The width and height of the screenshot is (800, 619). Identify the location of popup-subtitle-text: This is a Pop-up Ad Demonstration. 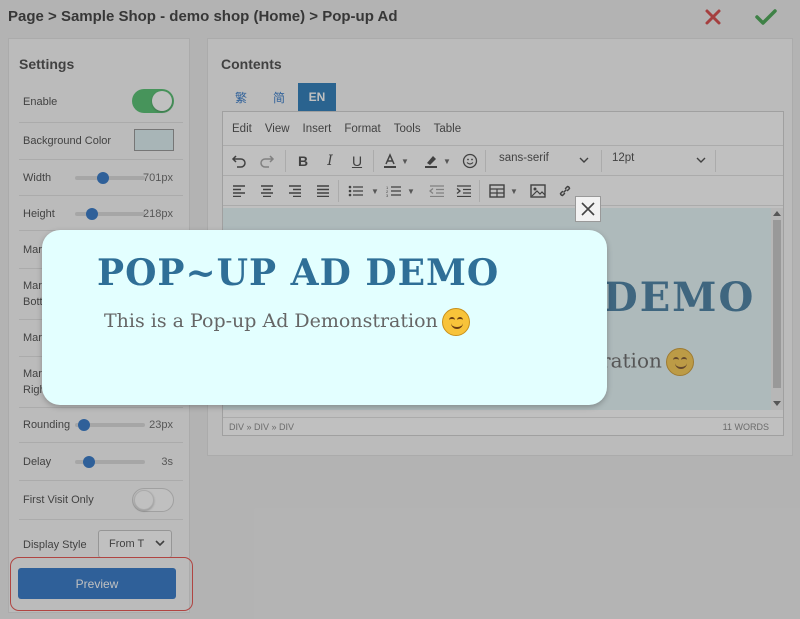
(271, 321).